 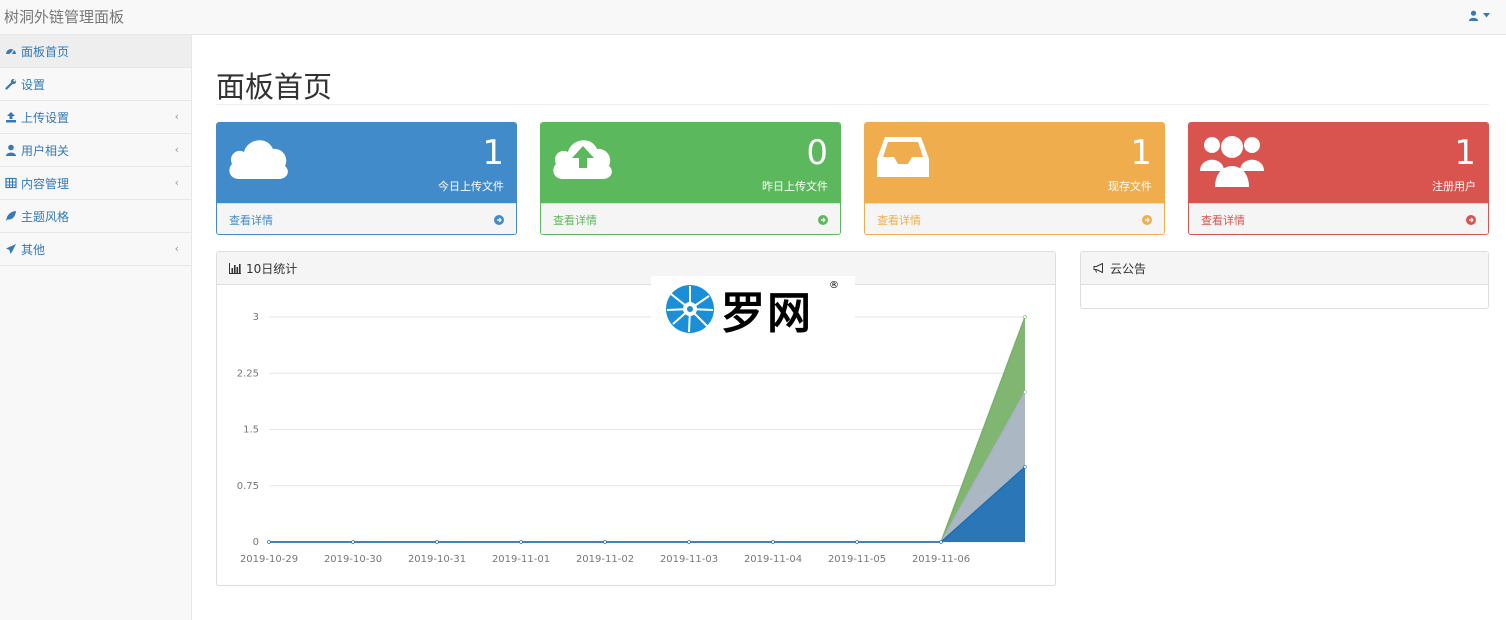 What do you see at coordinates (235, 268) in the screenshot?
I see `bar-chart-icon` at bounding box center [235, 268].